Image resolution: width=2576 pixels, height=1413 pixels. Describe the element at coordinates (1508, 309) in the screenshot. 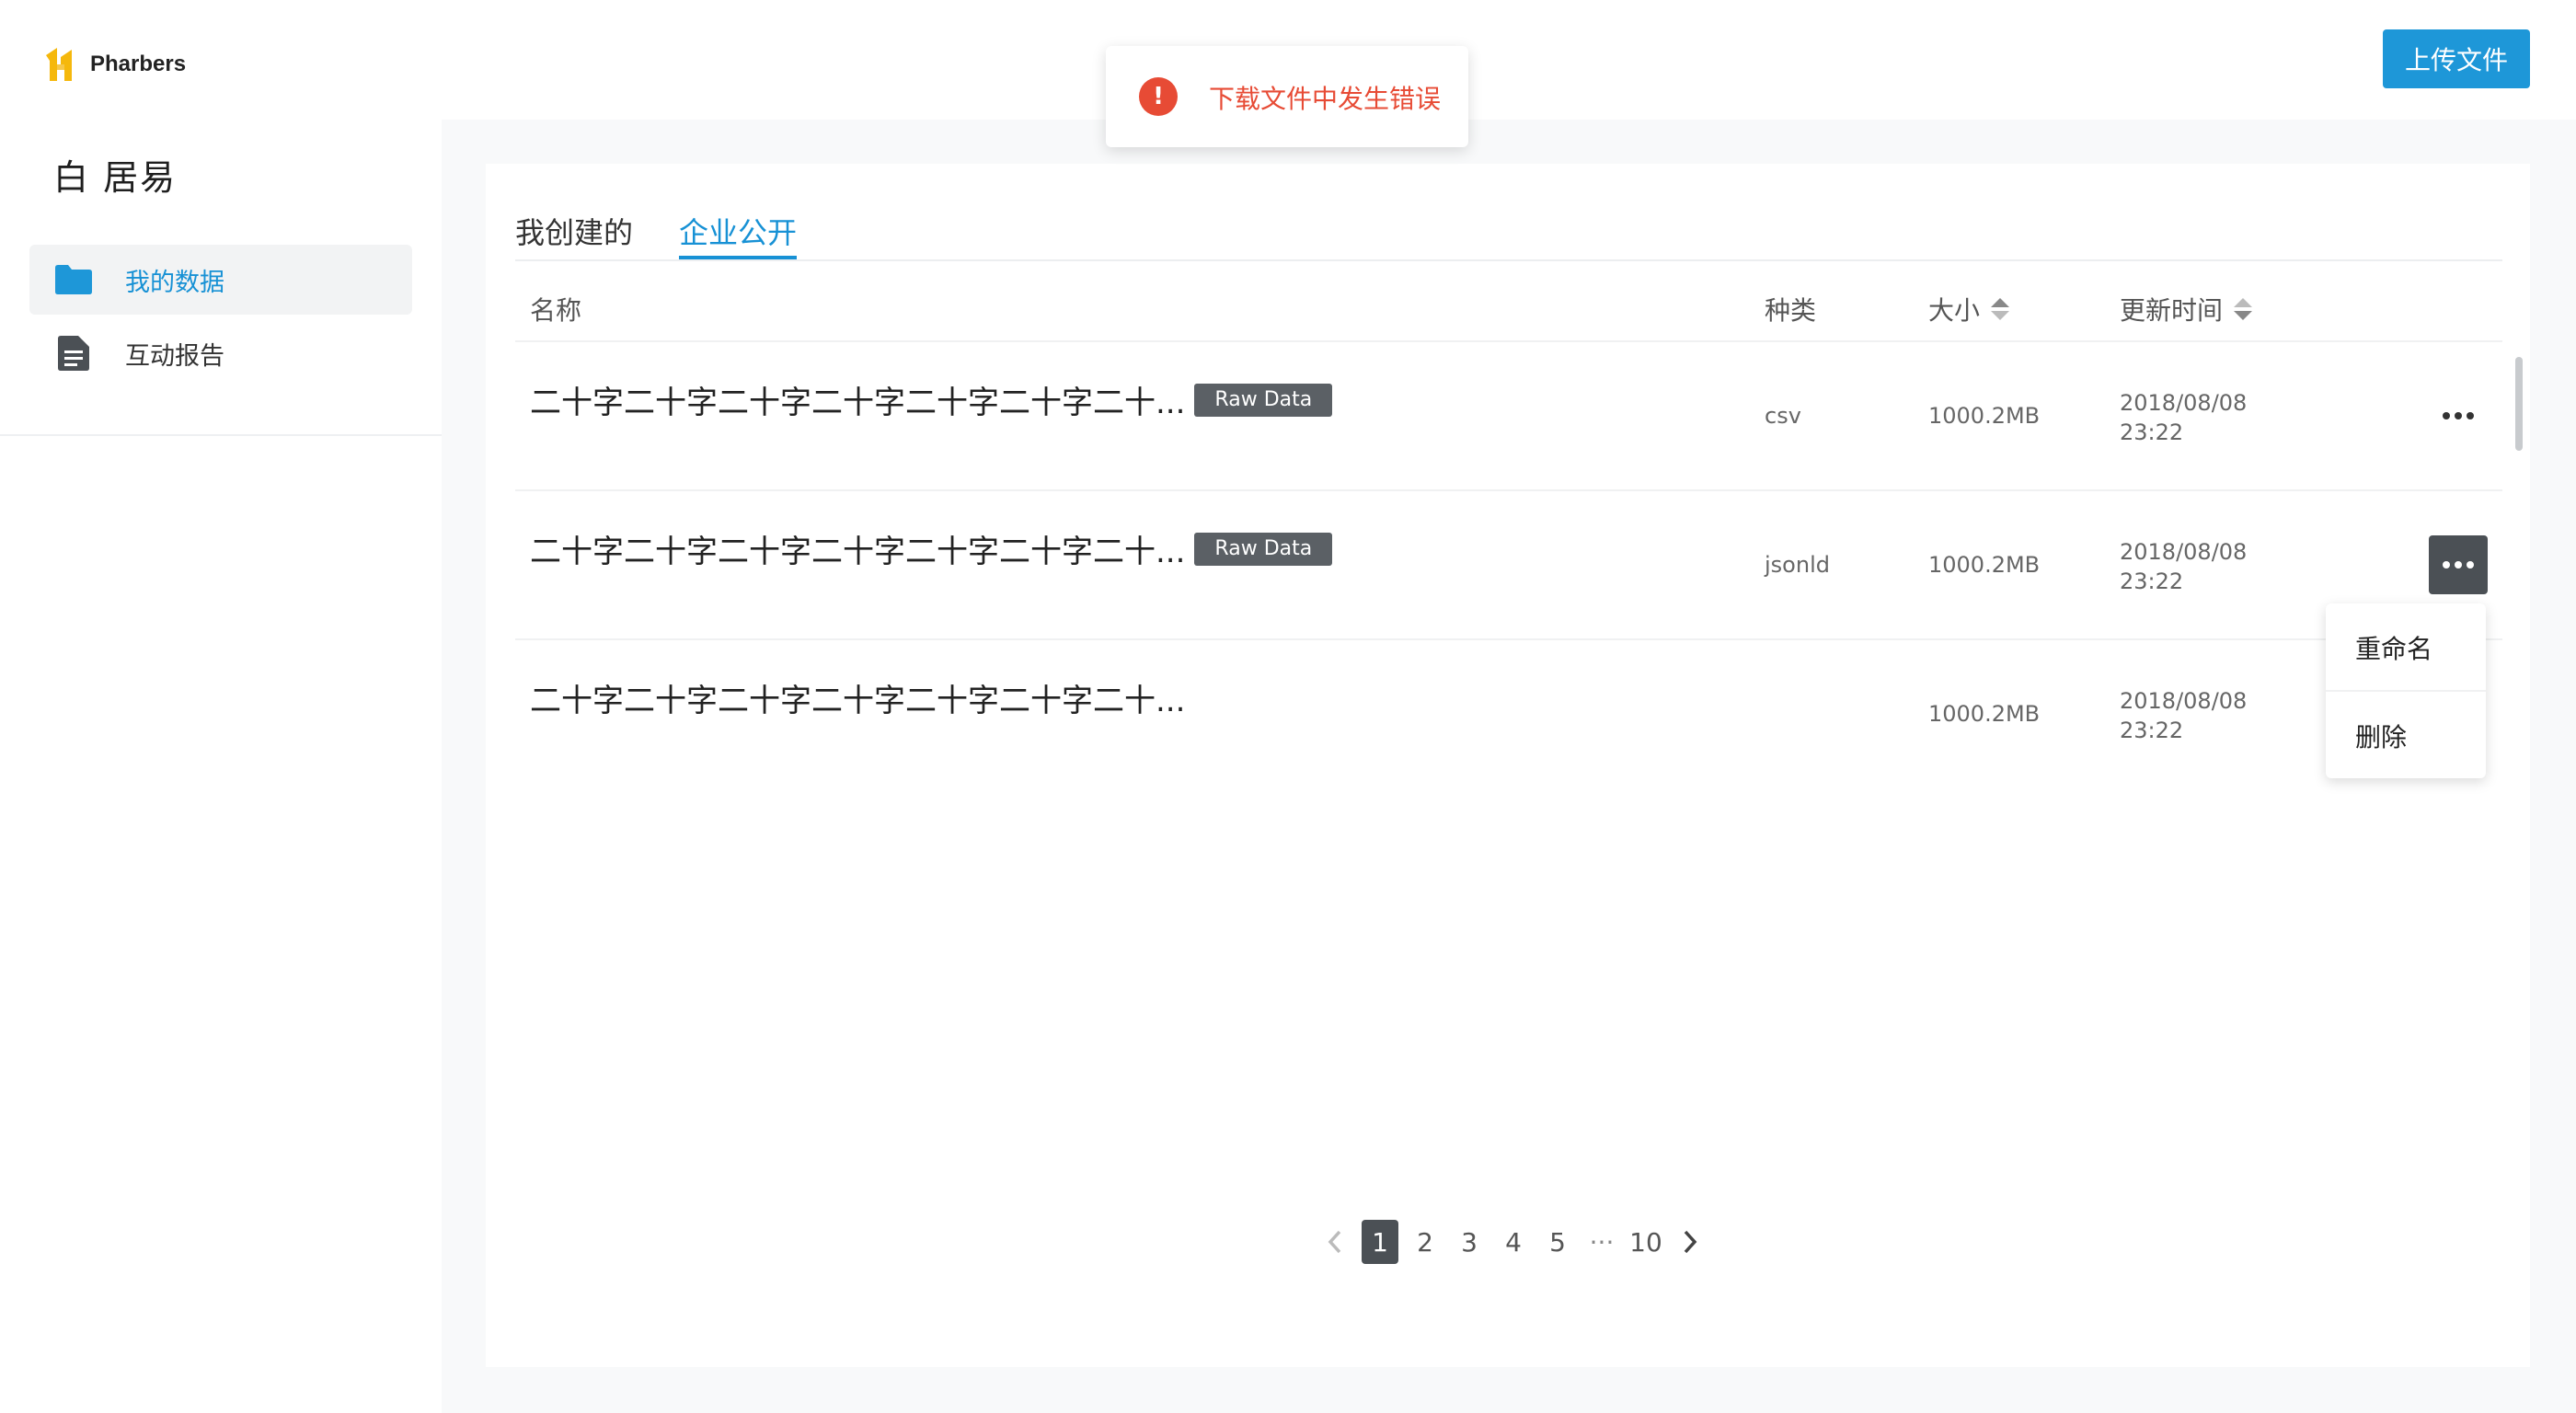

I see `table-header: 名称 种类 大小 更新时间` at that location.